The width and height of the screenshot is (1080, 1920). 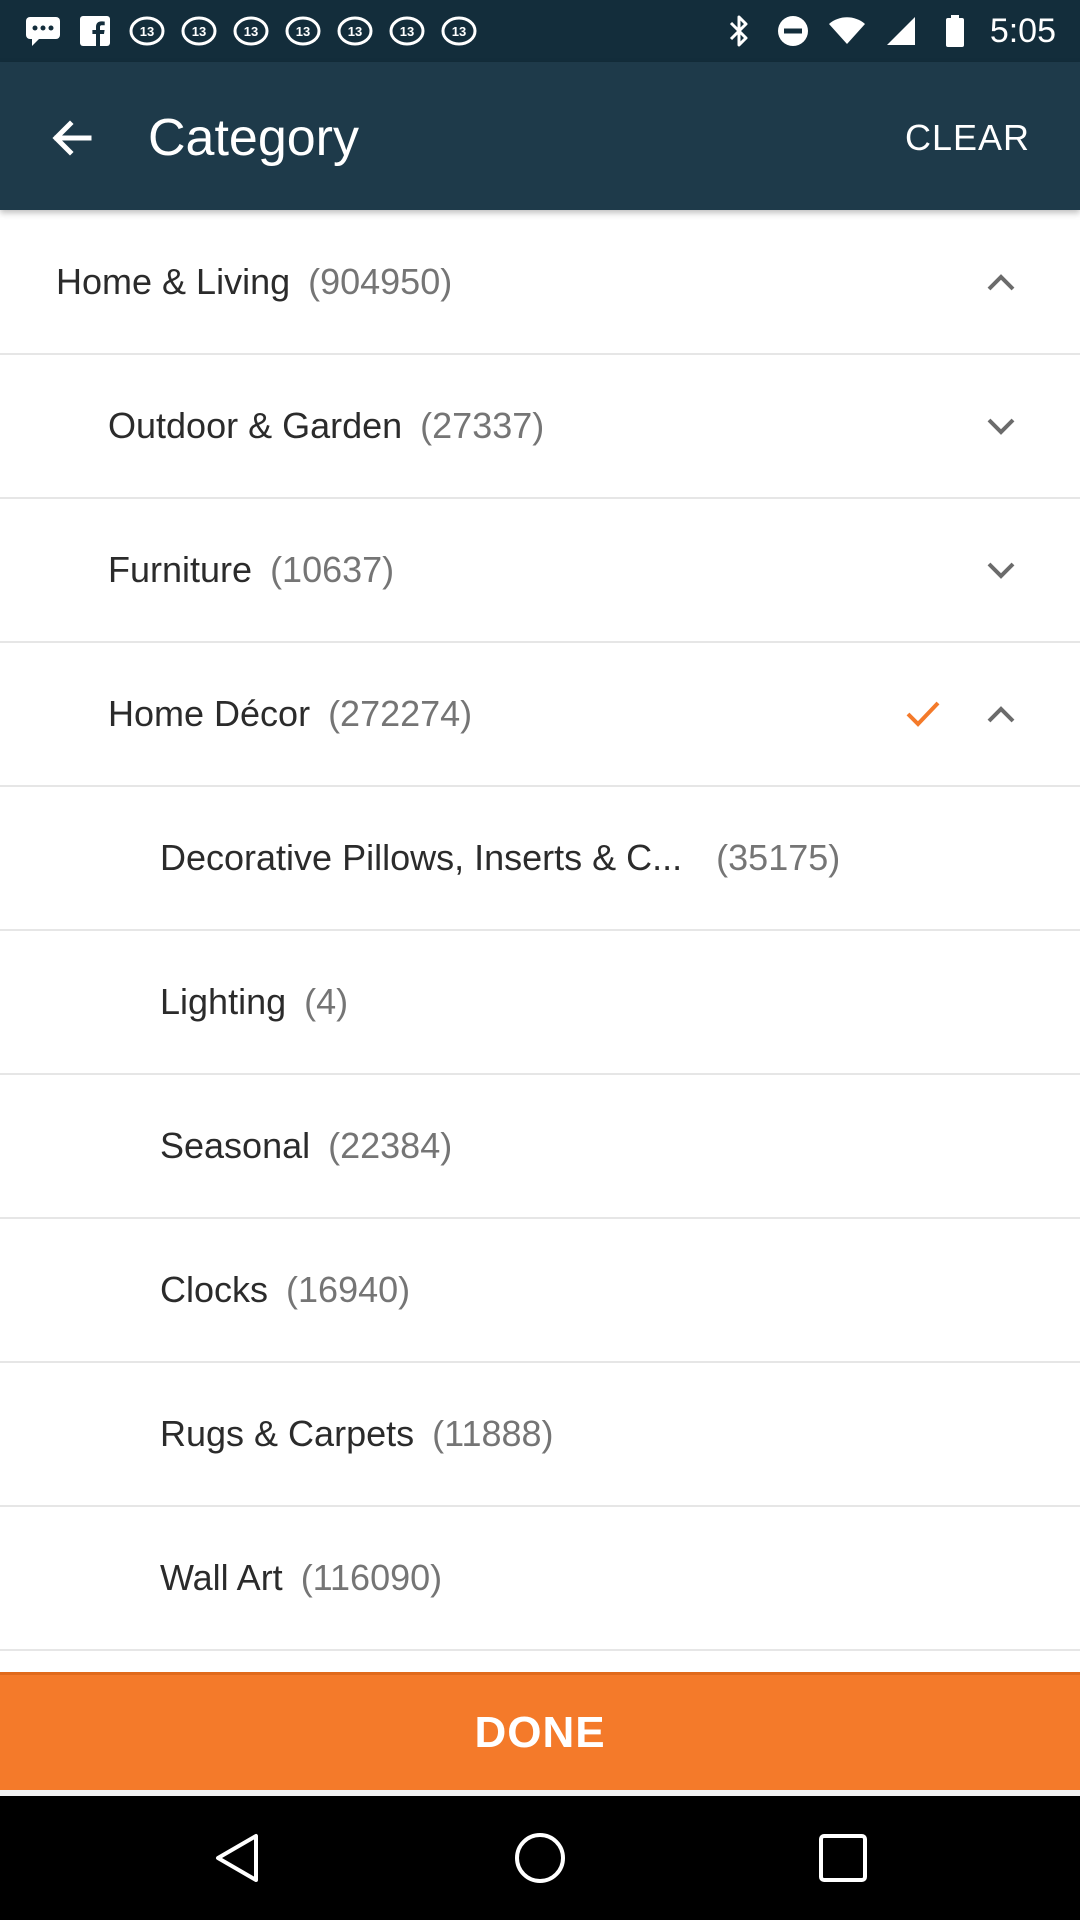 I want to click on category-count: (10637), so click(x=332, y=569).